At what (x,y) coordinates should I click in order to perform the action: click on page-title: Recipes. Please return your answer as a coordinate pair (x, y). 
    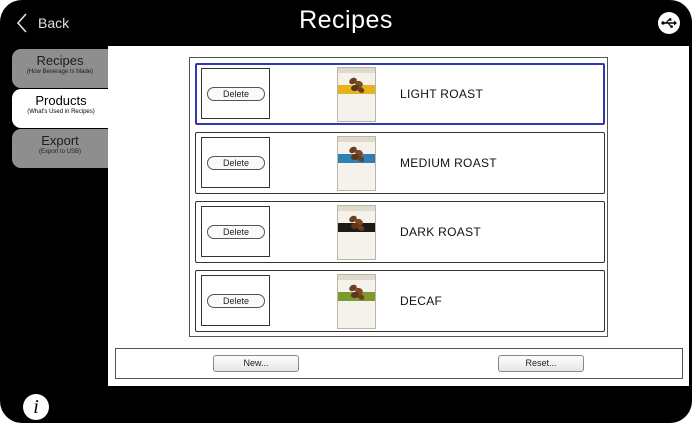
    Looking at the image, I should click on (346, 20).